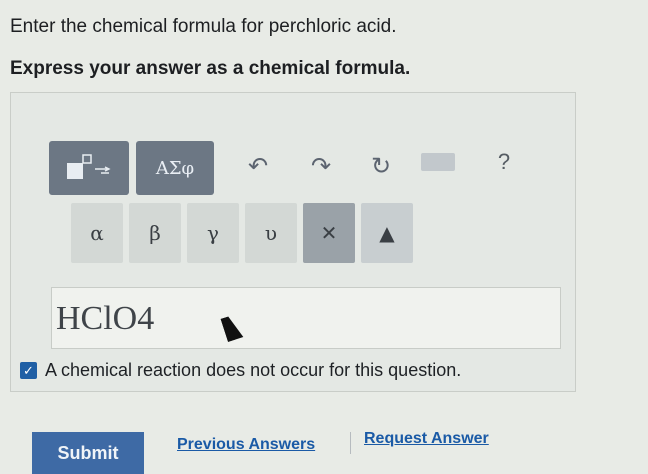 The width and height of the screenshot is (648, 474). What do you see at coordinates (232, 328) in the screenshot?
I see `mouse-cursor-icon` at bounding box center [232, 328].